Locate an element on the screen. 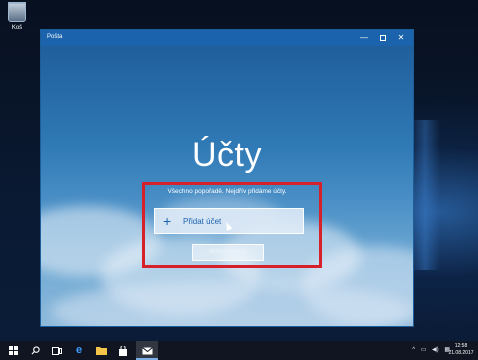 This screenshot has height=360, width=478. clock: 12:58 21.08.2017 is located at coordinates (461, 350).